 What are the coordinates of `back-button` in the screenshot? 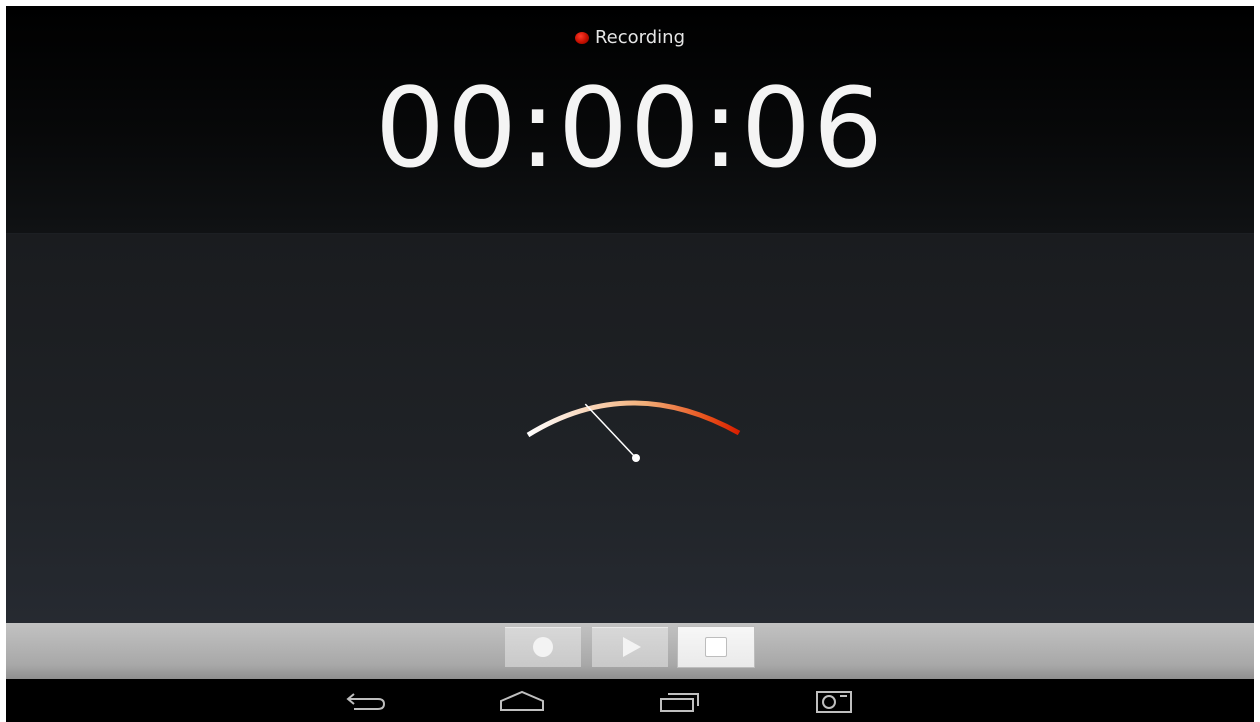 It's located at (366, 701).